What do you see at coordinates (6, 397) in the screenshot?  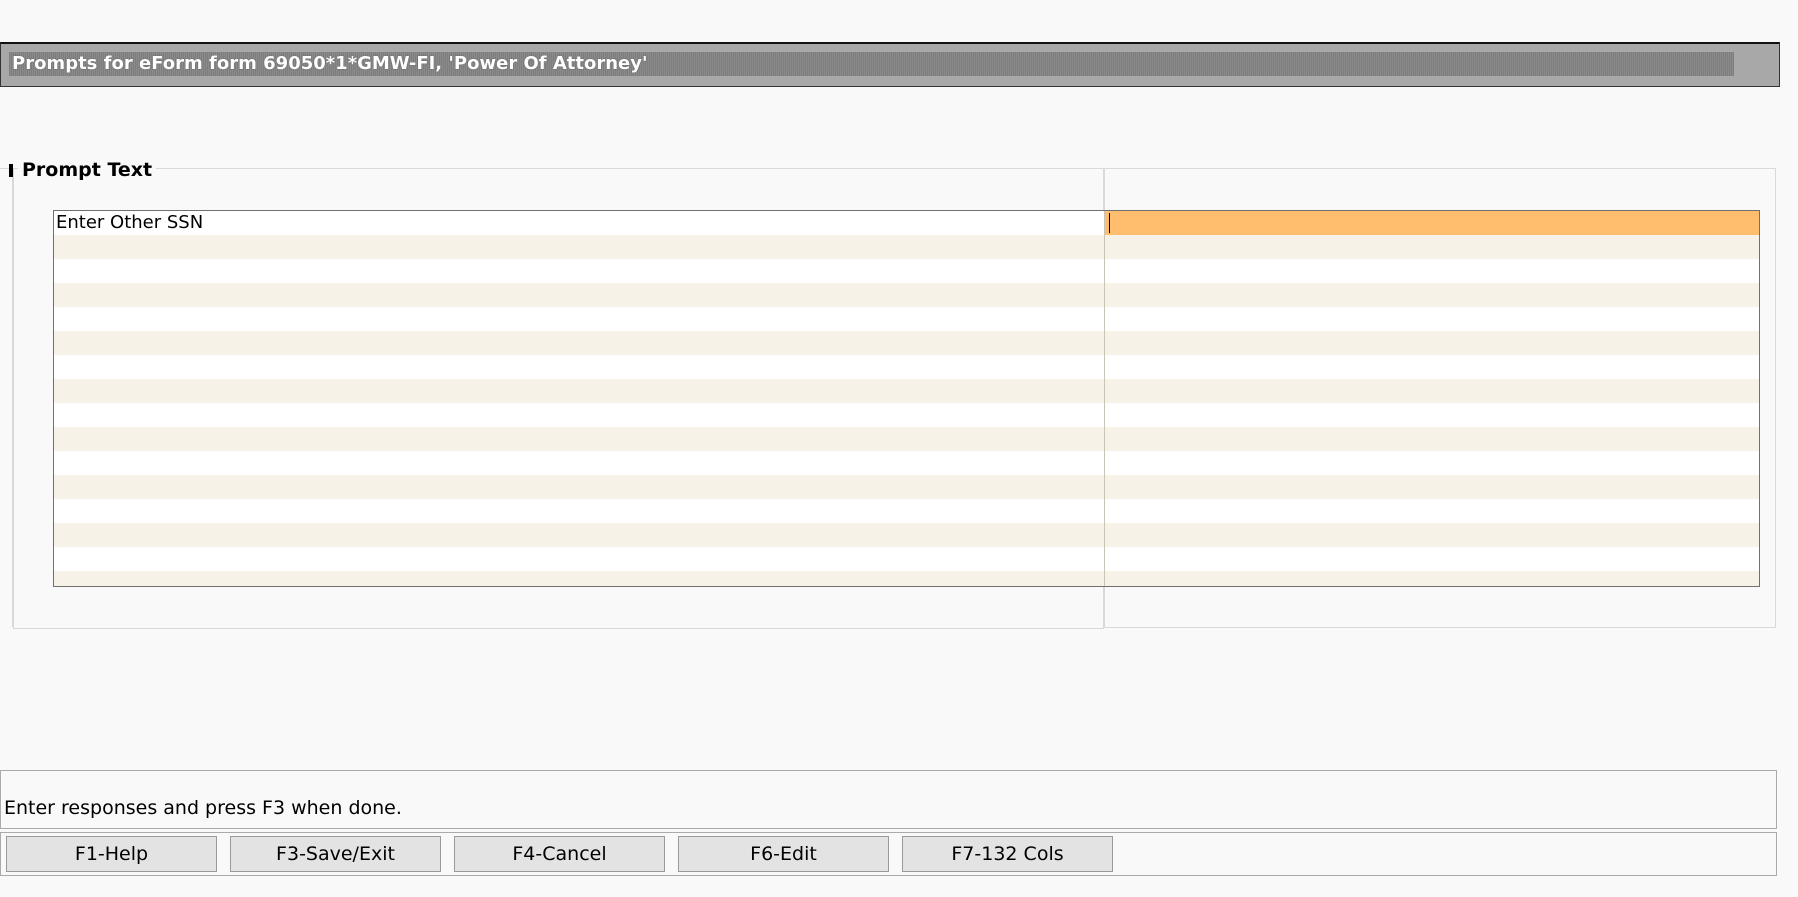 I see `group-frame-left` at bounding box center [6, 397].